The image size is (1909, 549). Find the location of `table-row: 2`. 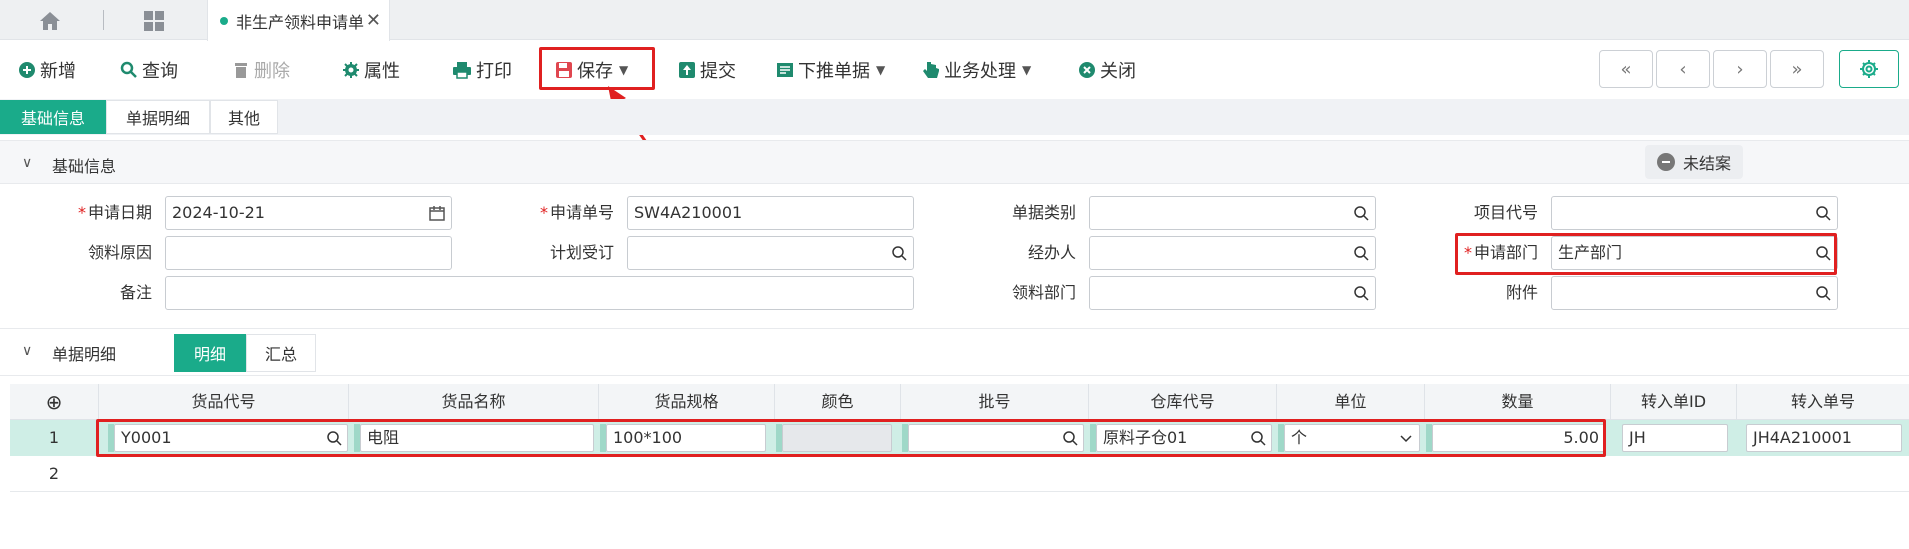

table-row: 2 is located at coordinates (959, 474).